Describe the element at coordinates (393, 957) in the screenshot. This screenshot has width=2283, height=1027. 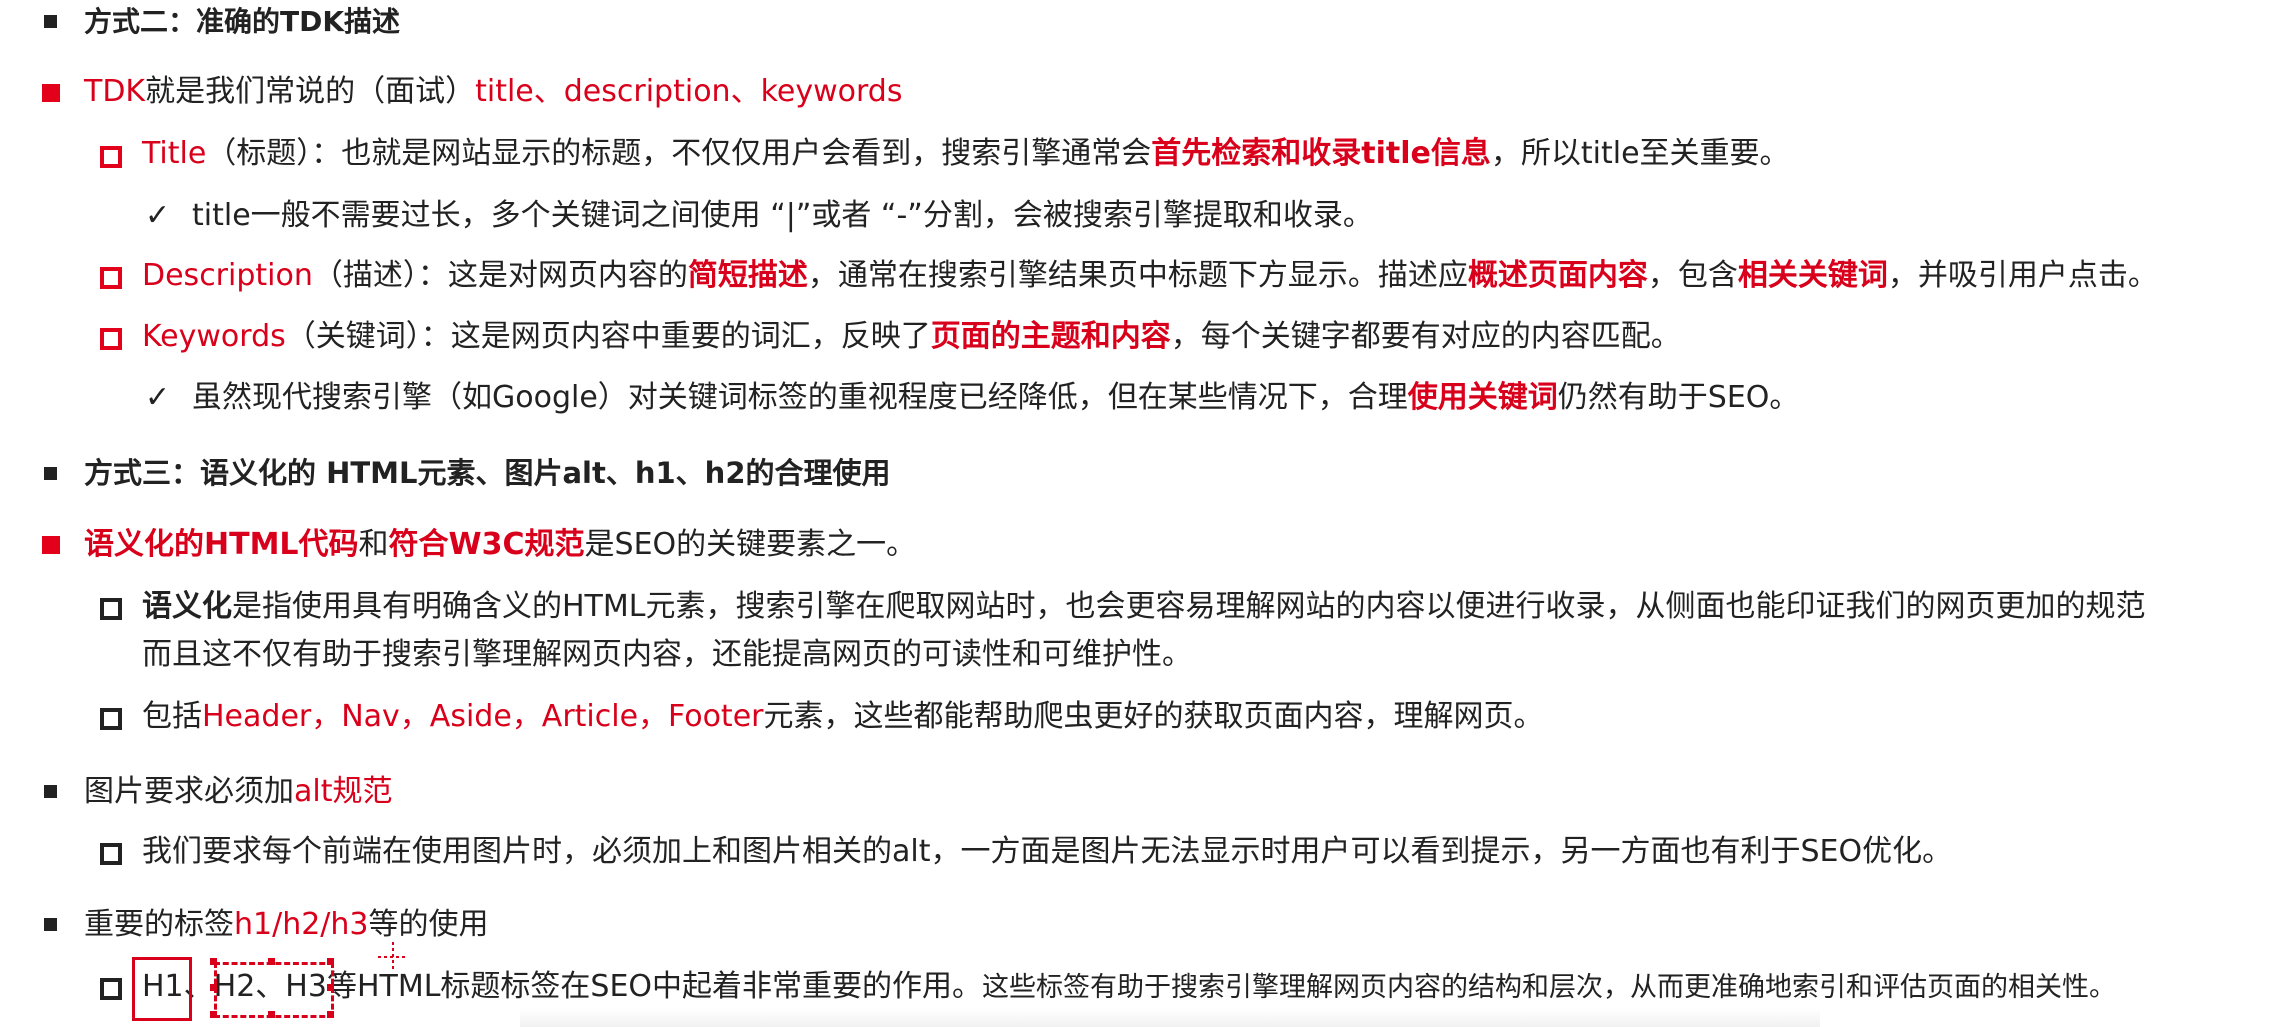
I see `crosshair-cursor-icon` at that location.